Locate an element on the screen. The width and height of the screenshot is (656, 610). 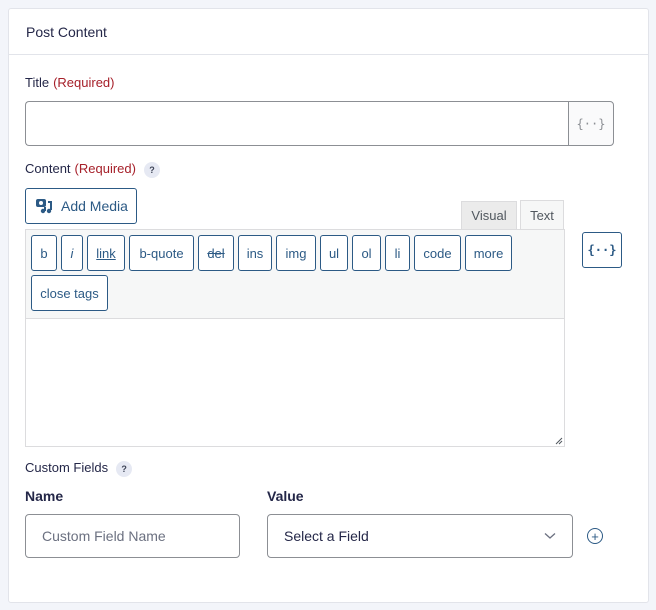
chevron-down-icon is located at coordinates (550, 536).